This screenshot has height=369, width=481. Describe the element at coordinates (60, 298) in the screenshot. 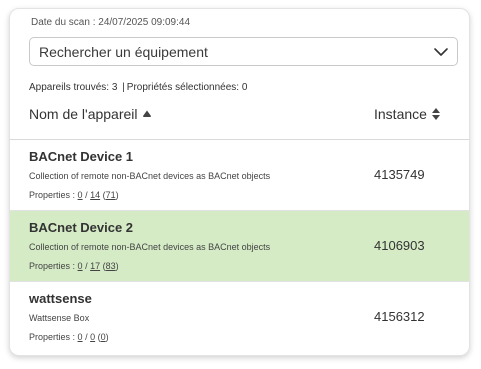

I see `device-name: wattsense` at that location.